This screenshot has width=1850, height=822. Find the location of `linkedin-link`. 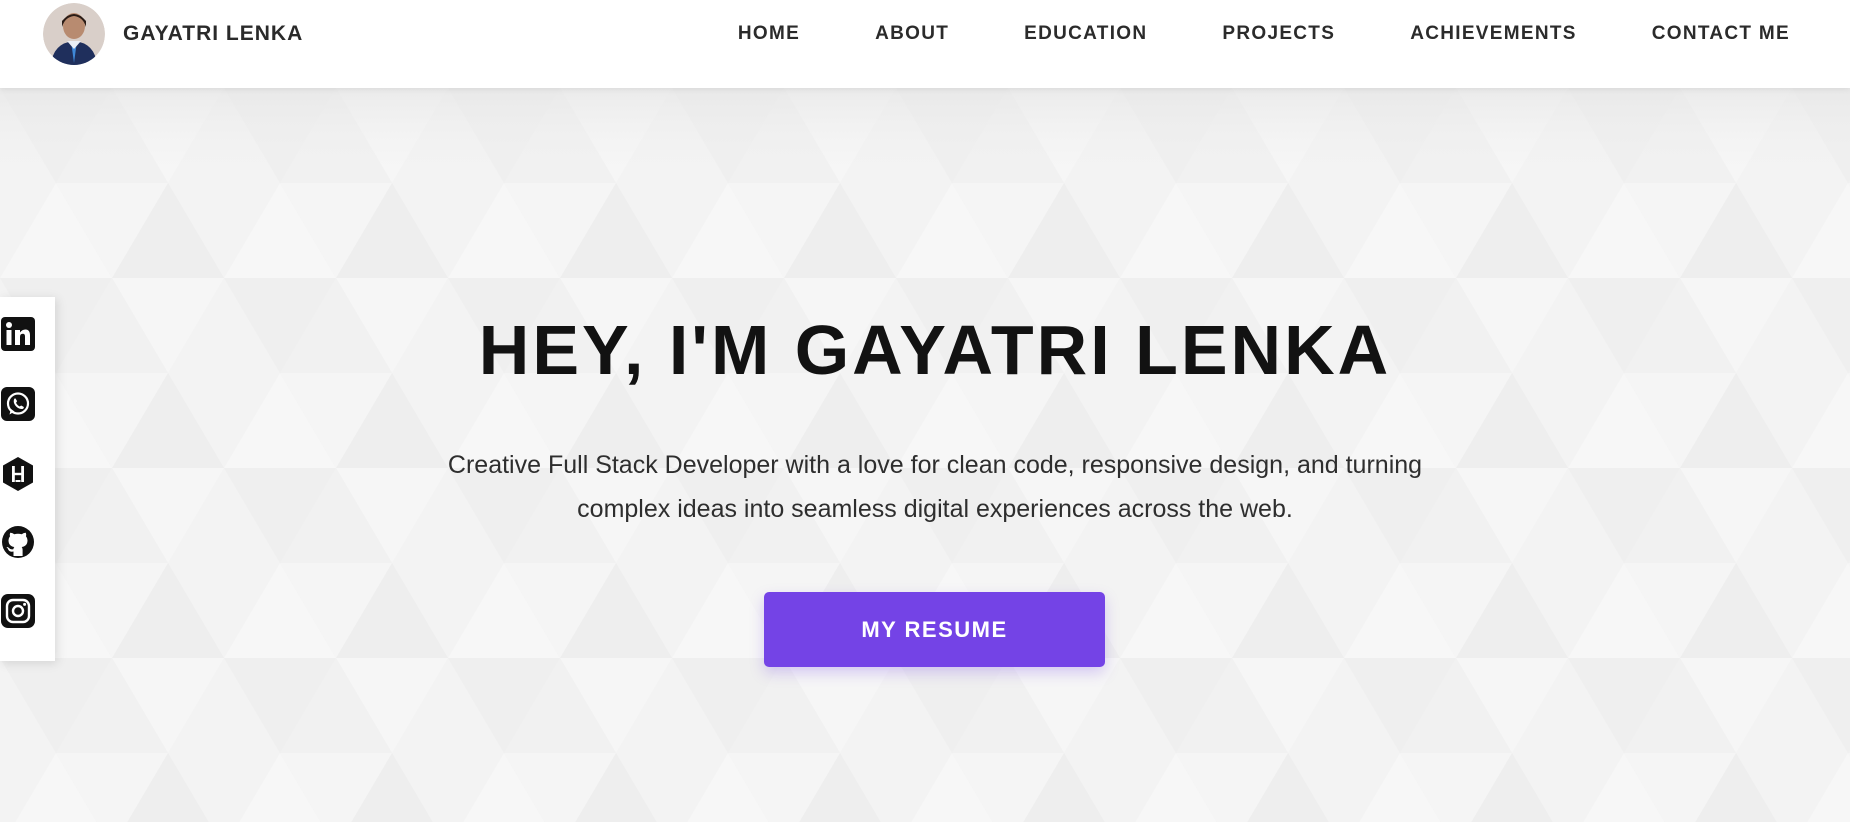

linkedin-link is located at coordinates (18, 334).